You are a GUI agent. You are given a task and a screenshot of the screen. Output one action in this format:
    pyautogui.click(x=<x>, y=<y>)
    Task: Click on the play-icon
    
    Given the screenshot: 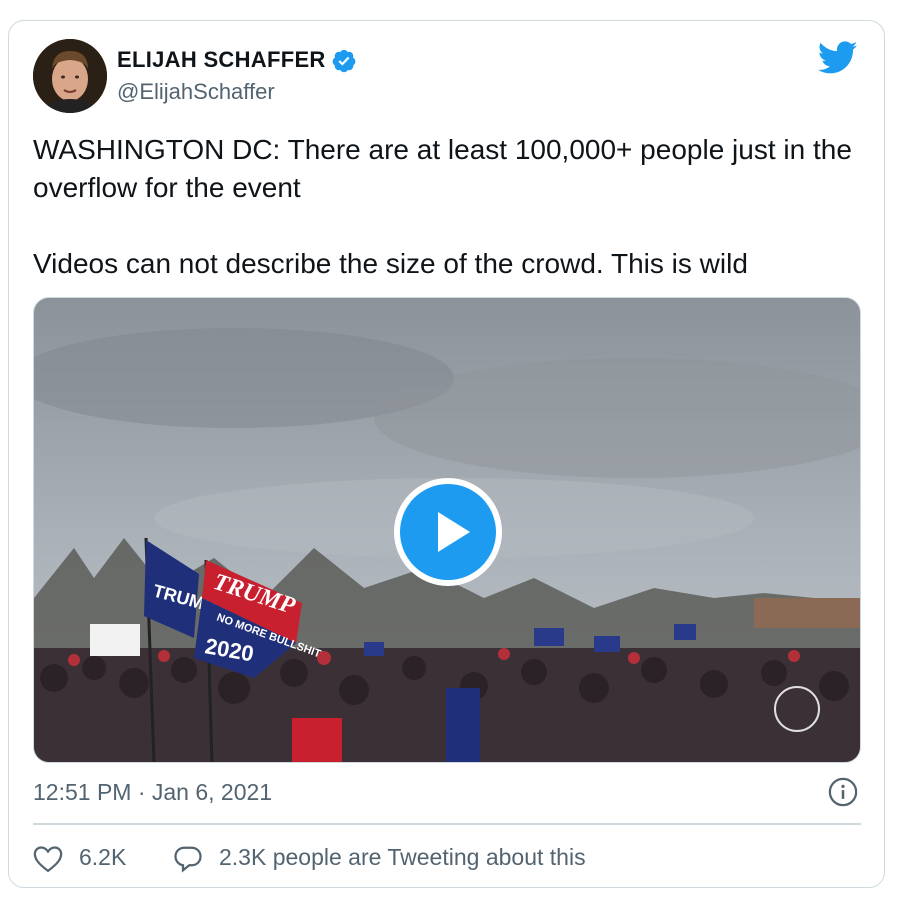 What is the action you would take?
    pyautogui.click(x=454, y=532)
    